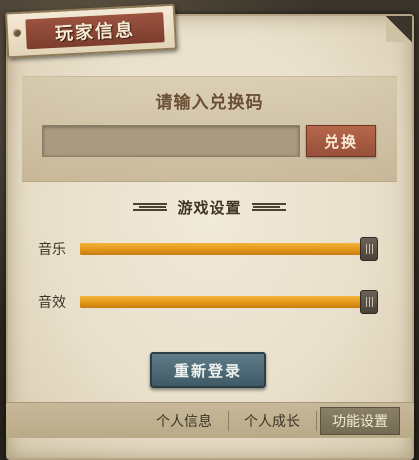 The width and height of the screenshot is (419, 460). Describe the element at coordinates (184, 421) in the screenshot. I see `tab-personal-info: 个人信息` at that location.